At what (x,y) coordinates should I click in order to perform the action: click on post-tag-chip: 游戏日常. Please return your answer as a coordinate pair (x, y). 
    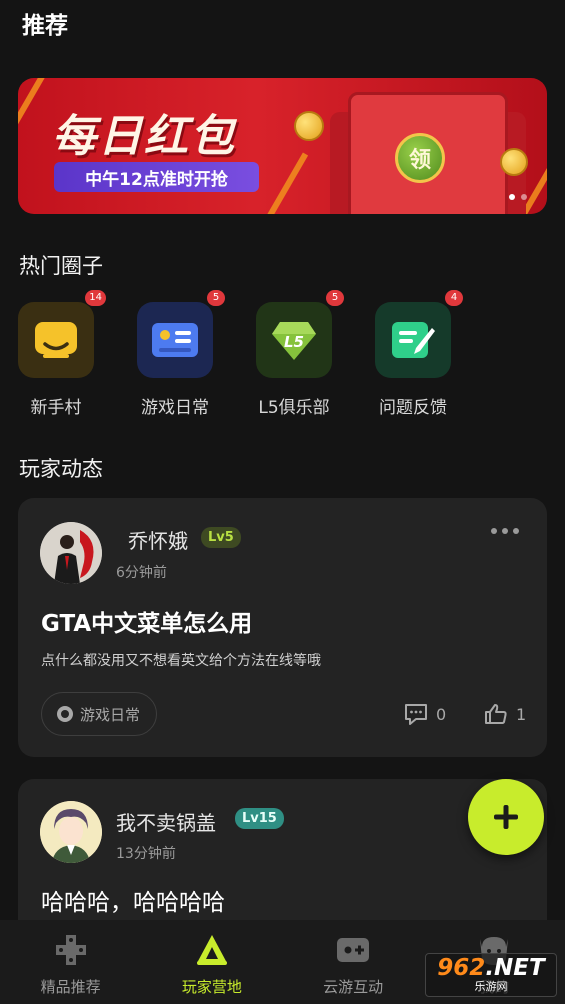
    Looking at the image, I should click on (99, 714).